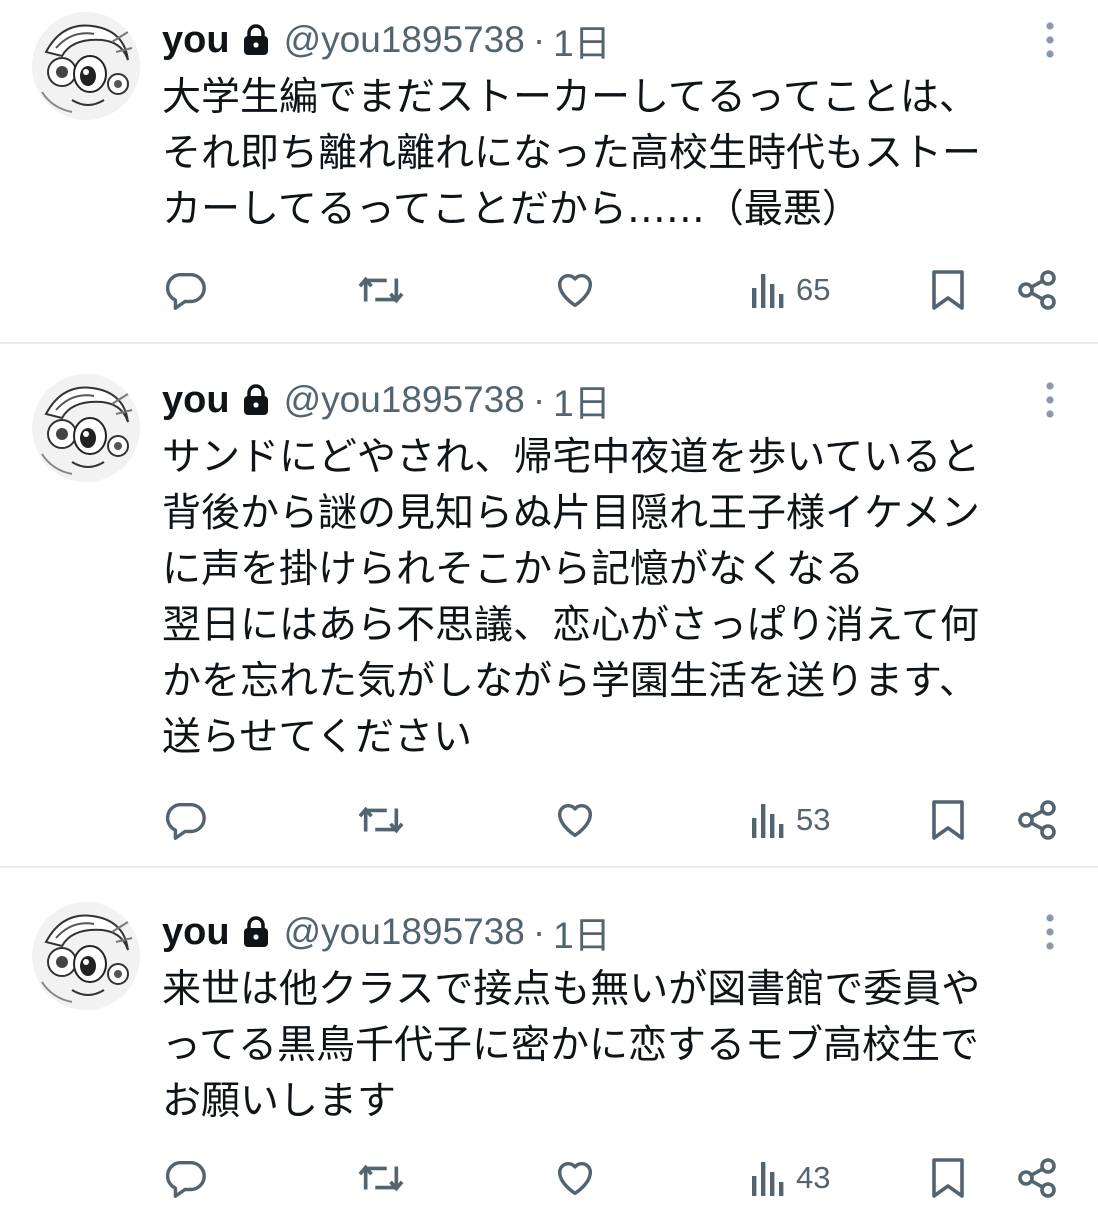 The height and width of the screenshot is (1208, 1098). Describe the element at coordinates (279, 1101) in the screenshot. I see `tweet-text-line: お願いします` at that location.